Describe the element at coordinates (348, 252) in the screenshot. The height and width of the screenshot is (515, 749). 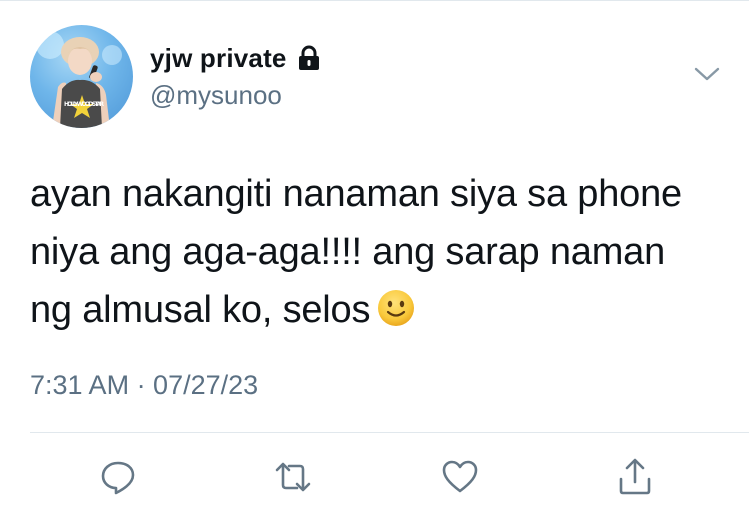
I see `tweet-text-line: niya ang aga-aga!!!! ang sarap naman` at that location.